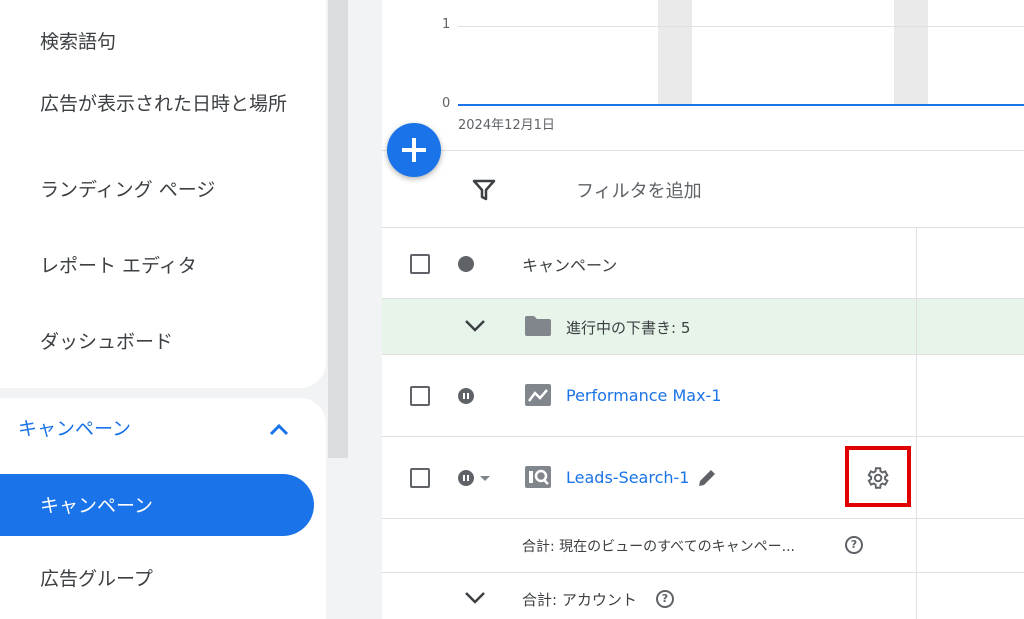 The image size is (1024, 619). What do you see at coordinates (118, 266) in the screenshot?
I see `sidebar-item-report-editor: レポート エディタ` at bounding box center [118, 266].